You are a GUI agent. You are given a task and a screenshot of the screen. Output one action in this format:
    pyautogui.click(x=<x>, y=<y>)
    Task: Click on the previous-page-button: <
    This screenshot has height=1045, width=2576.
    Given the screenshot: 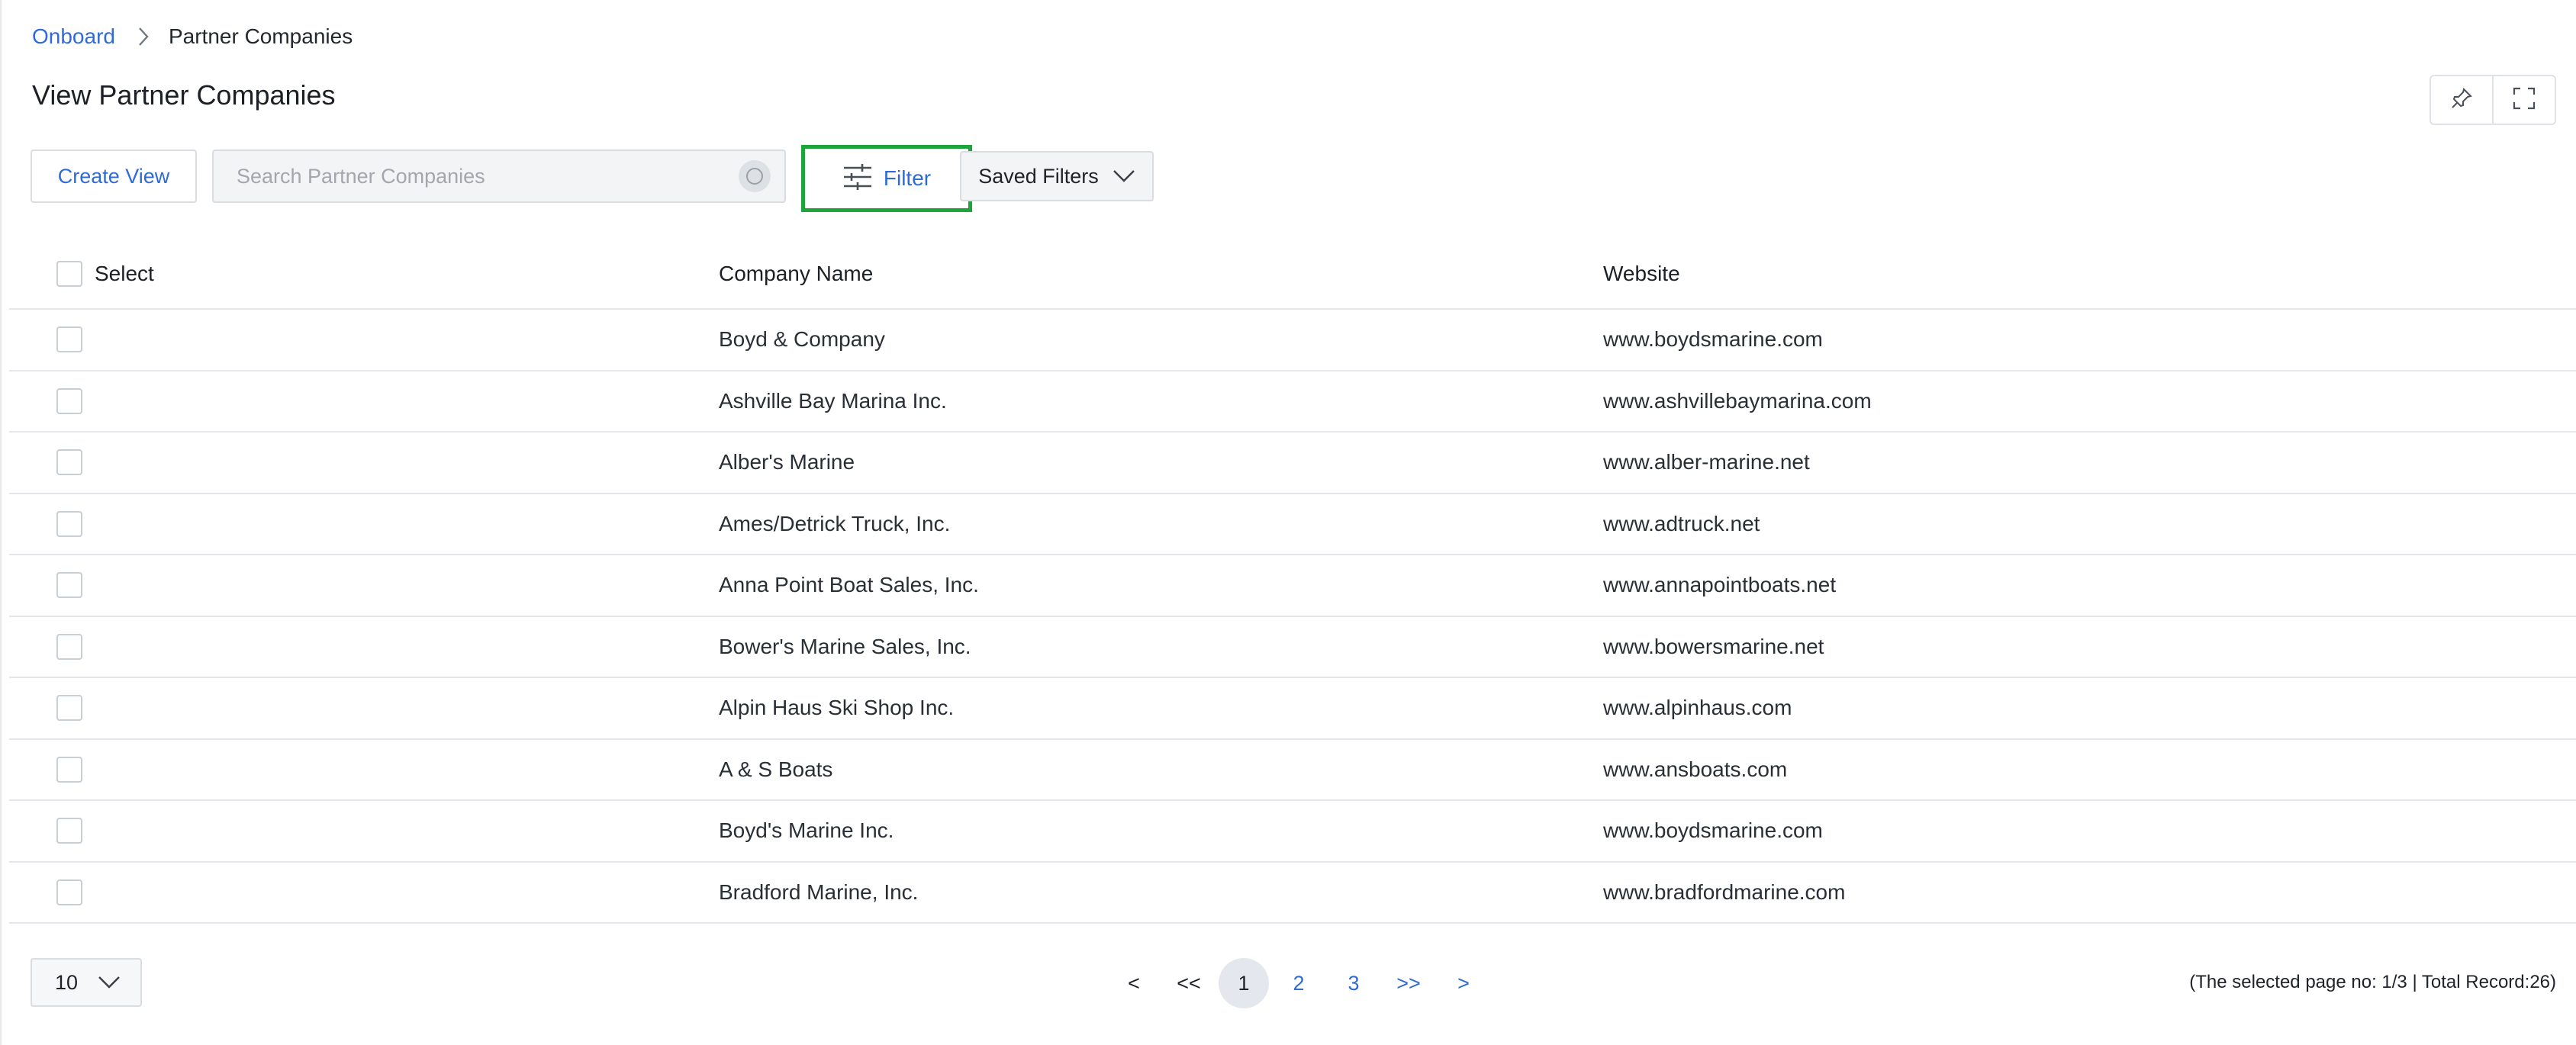 What is the action you would take?
    pyautogui.click(x=1133, y=983)
    